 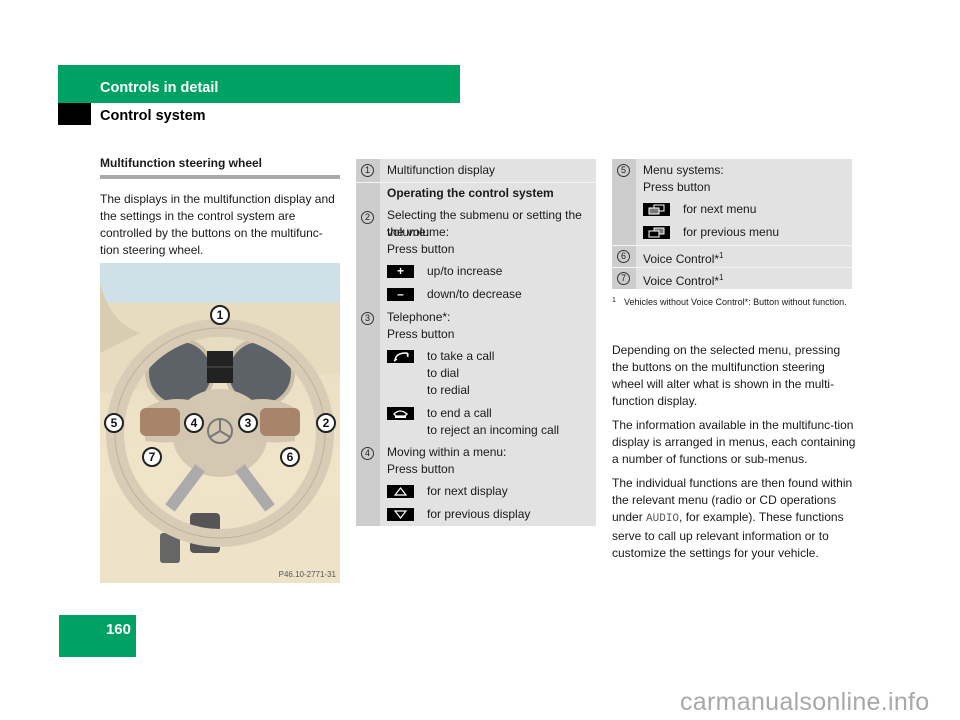 What do you see at coordinates (367, 217) in the screenshot?
I see `item-number: 2` at bounding box center [367, 217].